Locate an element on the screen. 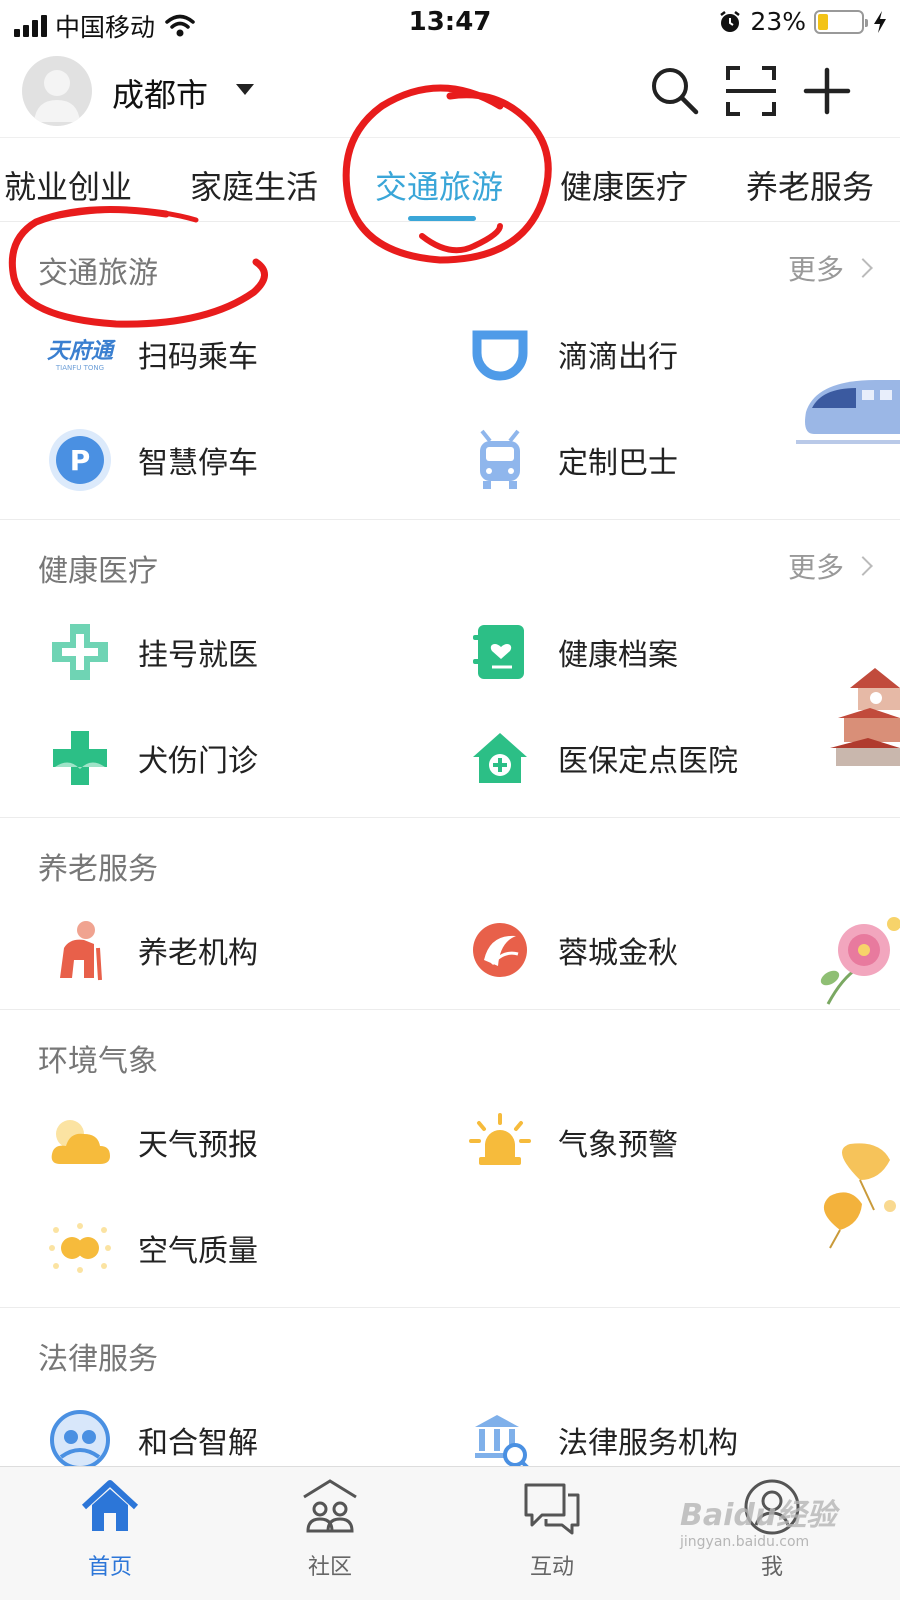  service-insurance-hospital: 医保定点医院 is located at coordinates (601, 758).